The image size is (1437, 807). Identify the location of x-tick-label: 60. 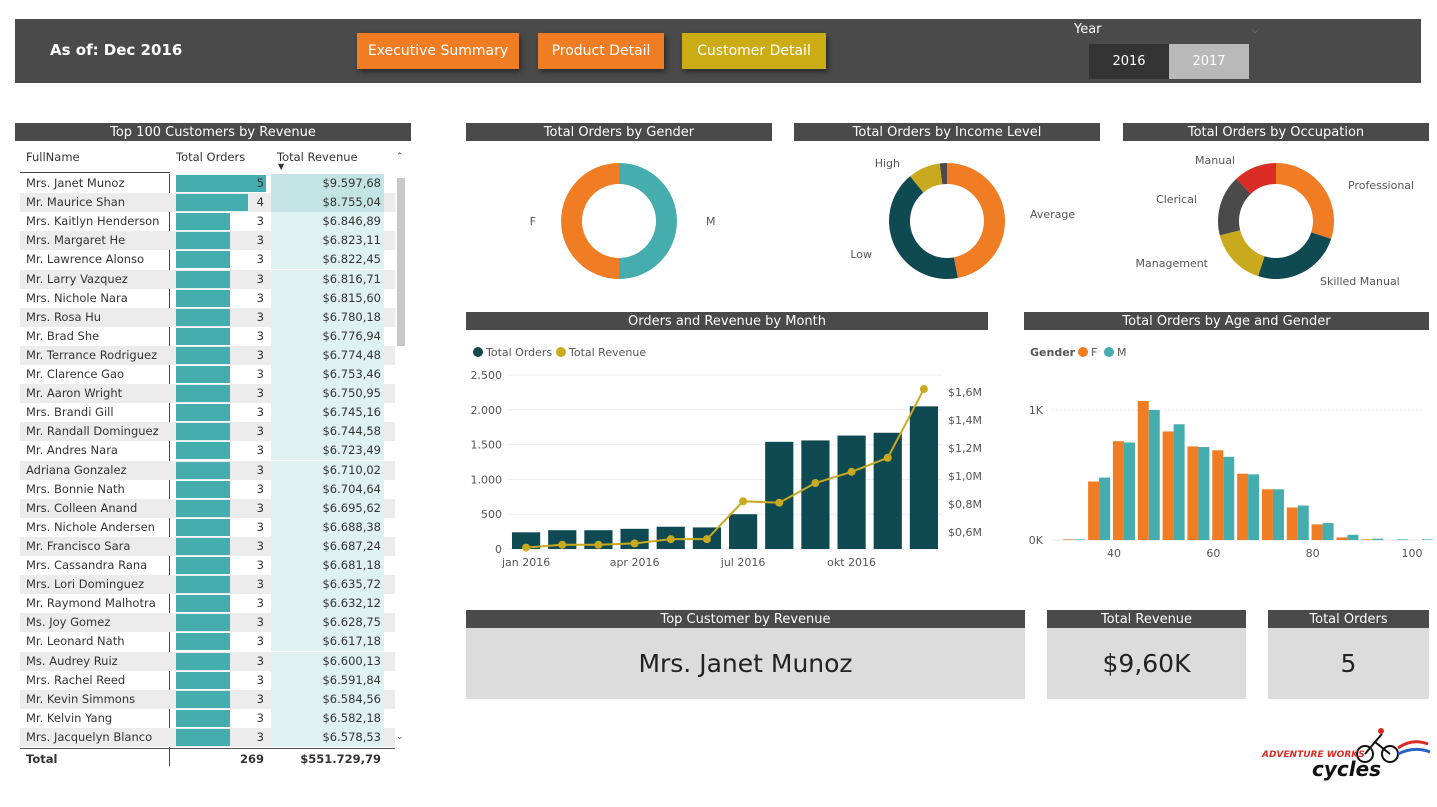
(1213, 553).